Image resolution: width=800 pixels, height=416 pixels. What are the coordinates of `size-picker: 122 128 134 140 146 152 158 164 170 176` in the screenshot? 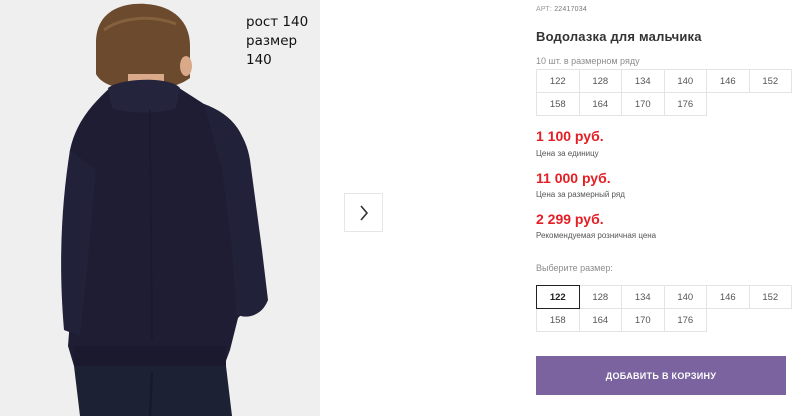 It's located at (664, 308).